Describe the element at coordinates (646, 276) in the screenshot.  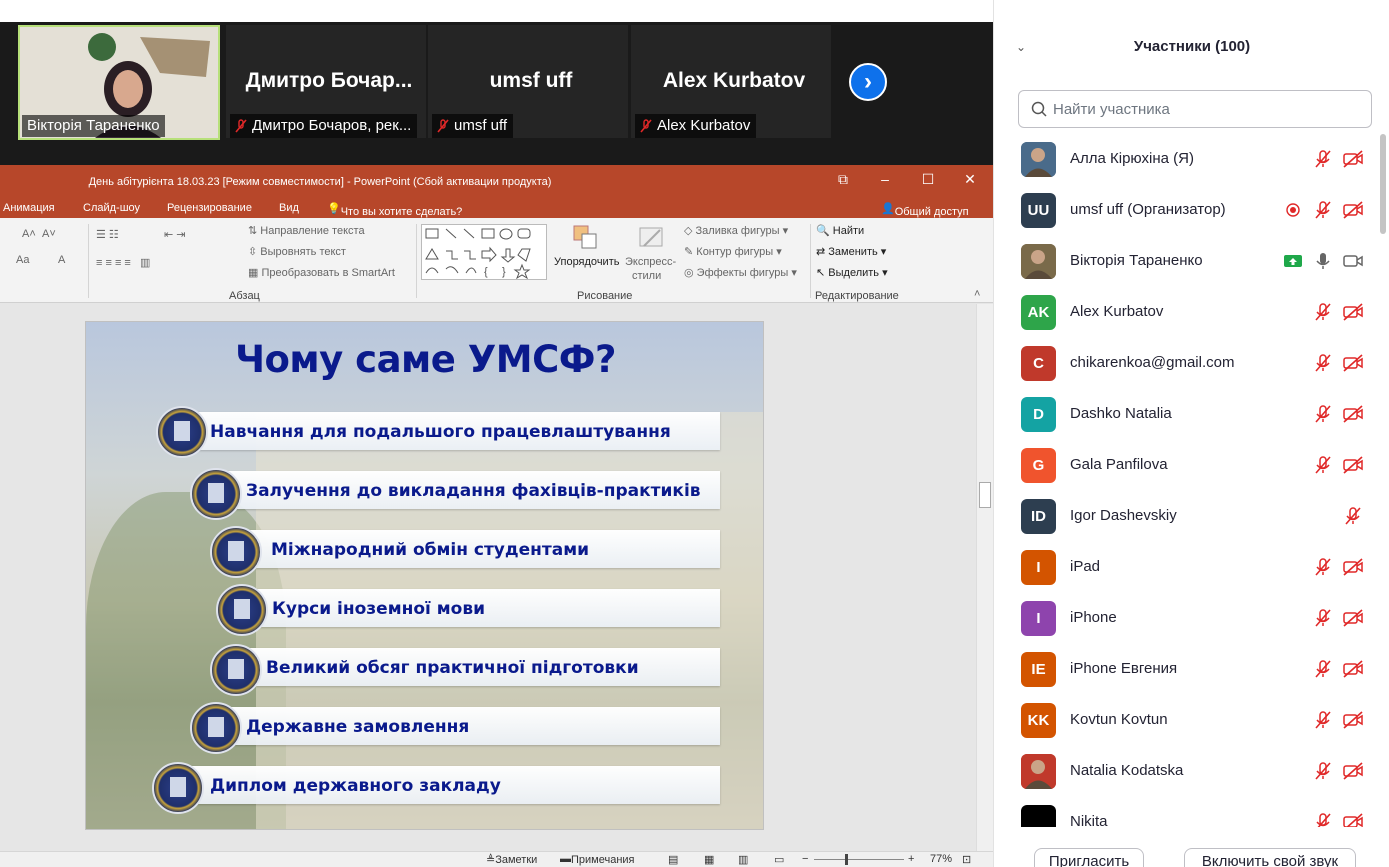
I see `quick-styles-button-2: стили` at that location.